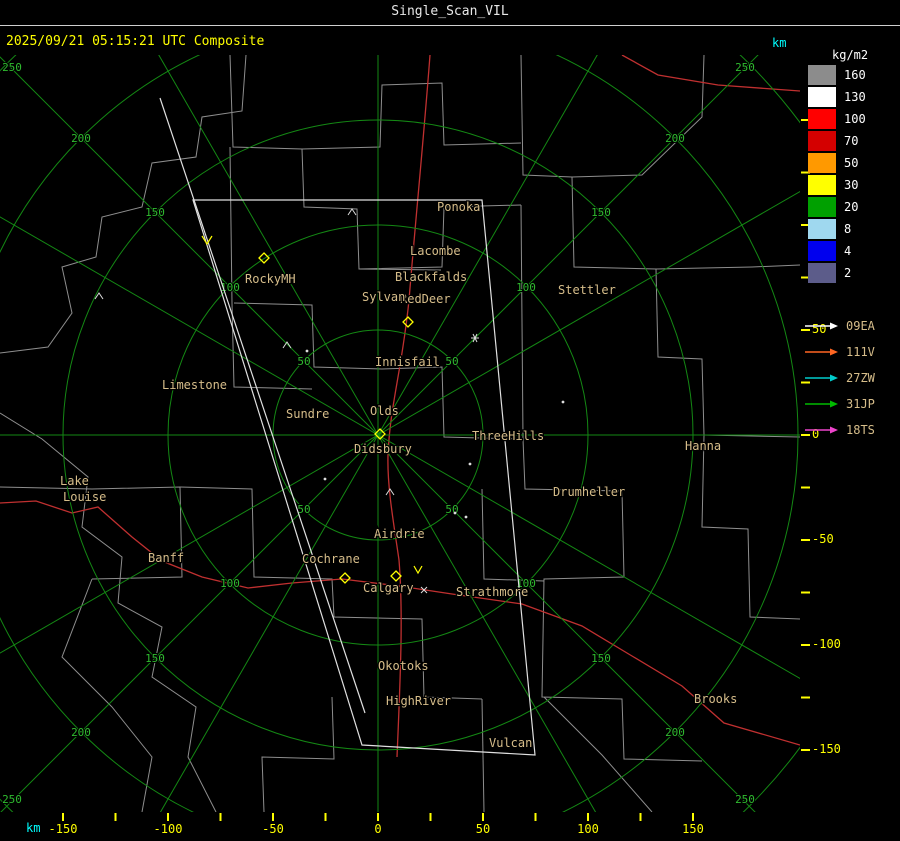 The width and height of the screenshot is (900, 841). I want to click on city-label-vulcan: Vulcan, so click(510, 743).